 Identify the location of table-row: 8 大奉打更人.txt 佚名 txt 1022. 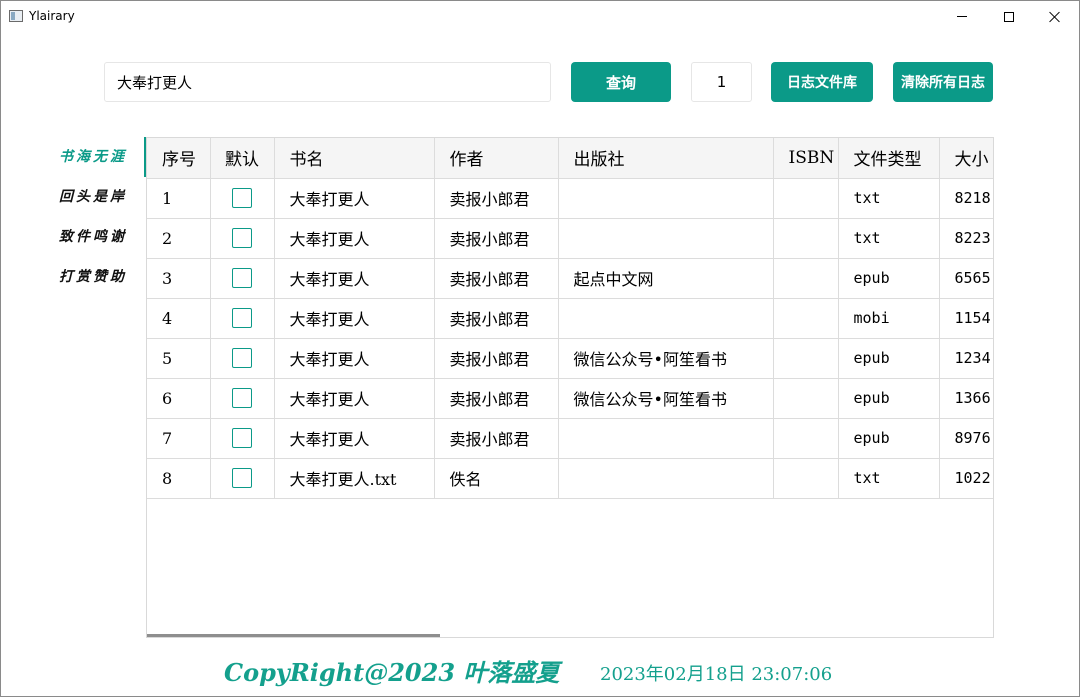
(570, 478).